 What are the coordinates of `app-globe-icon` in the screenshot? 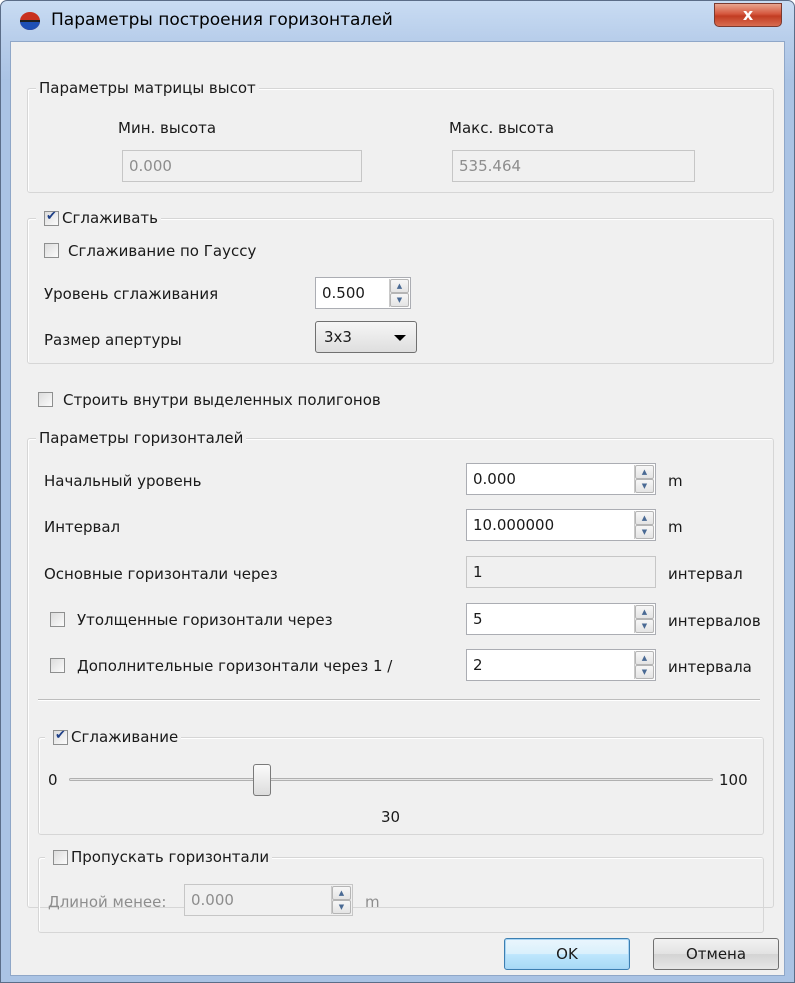 It's located at (30, 21).